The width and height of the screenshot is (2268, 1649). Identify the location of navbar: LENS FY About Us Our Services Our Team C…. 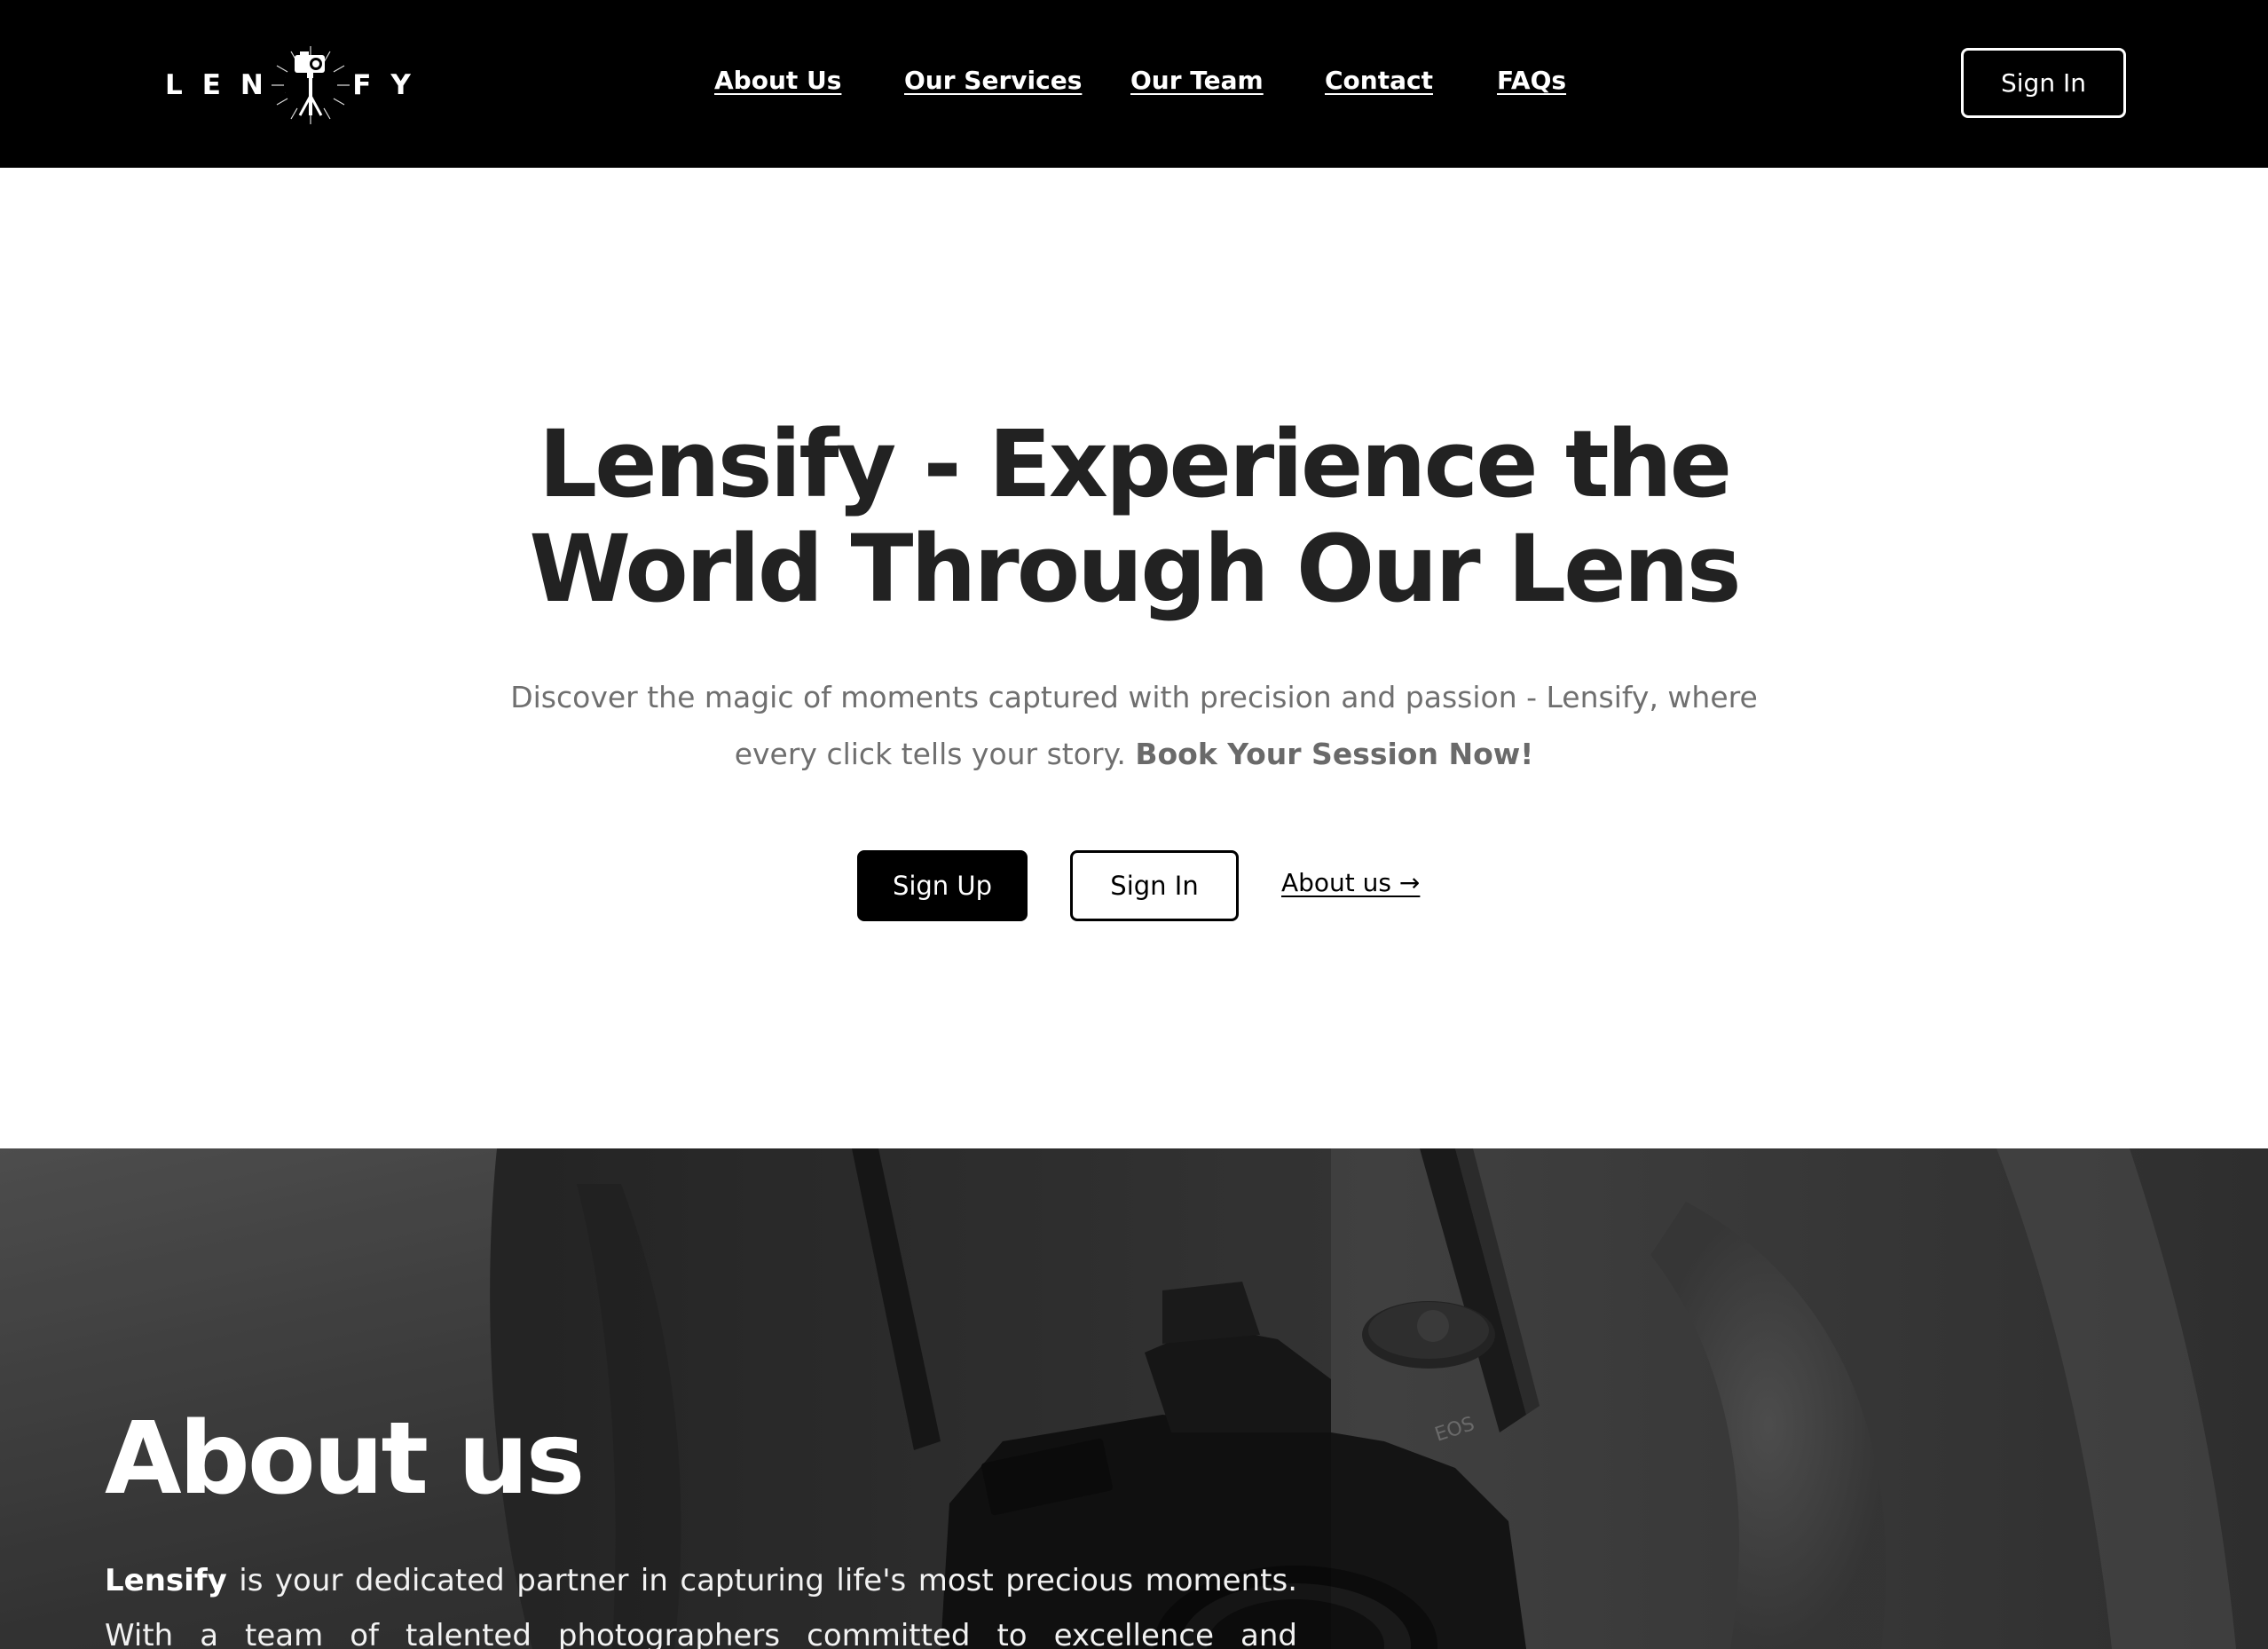
(1134, 84).